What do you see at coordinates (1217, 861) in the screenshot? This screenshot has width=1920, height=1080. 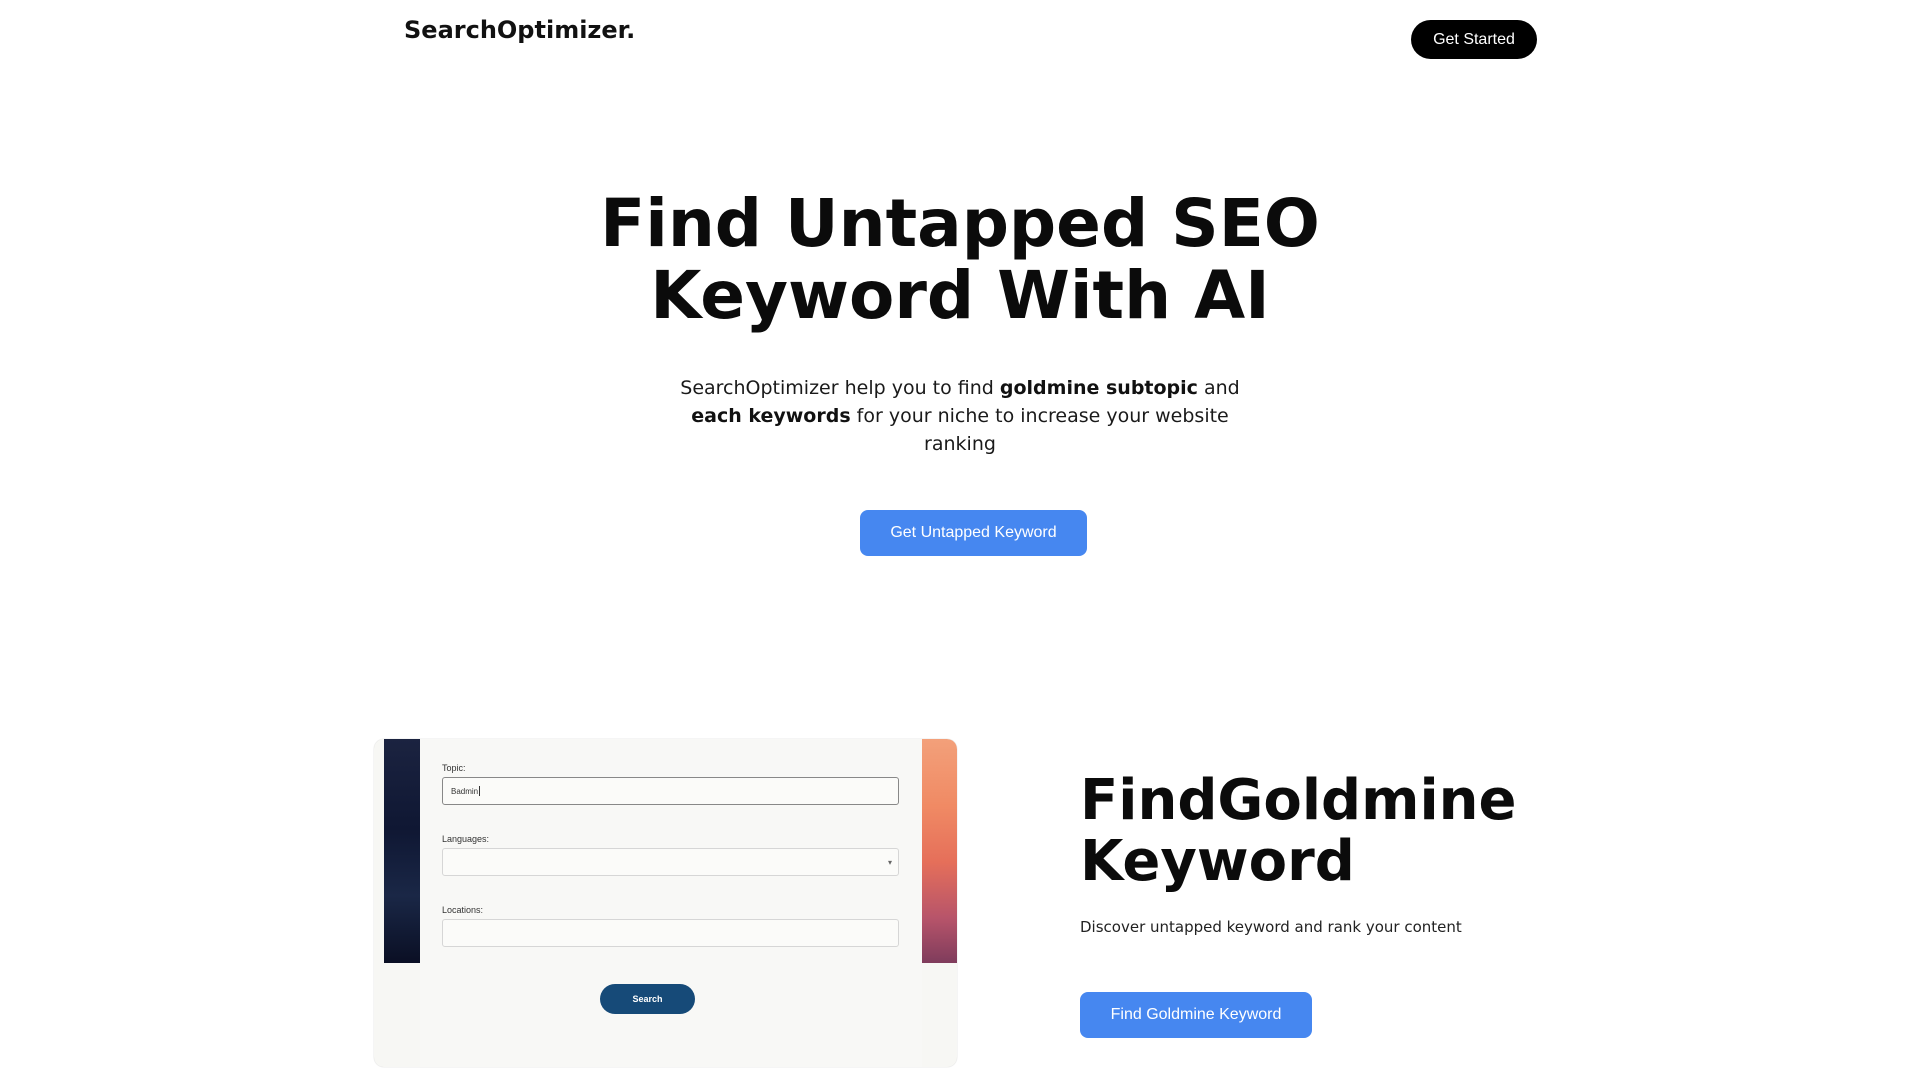 I see `feature-title-line2: Keyword` at bounding box center [1217, 861].